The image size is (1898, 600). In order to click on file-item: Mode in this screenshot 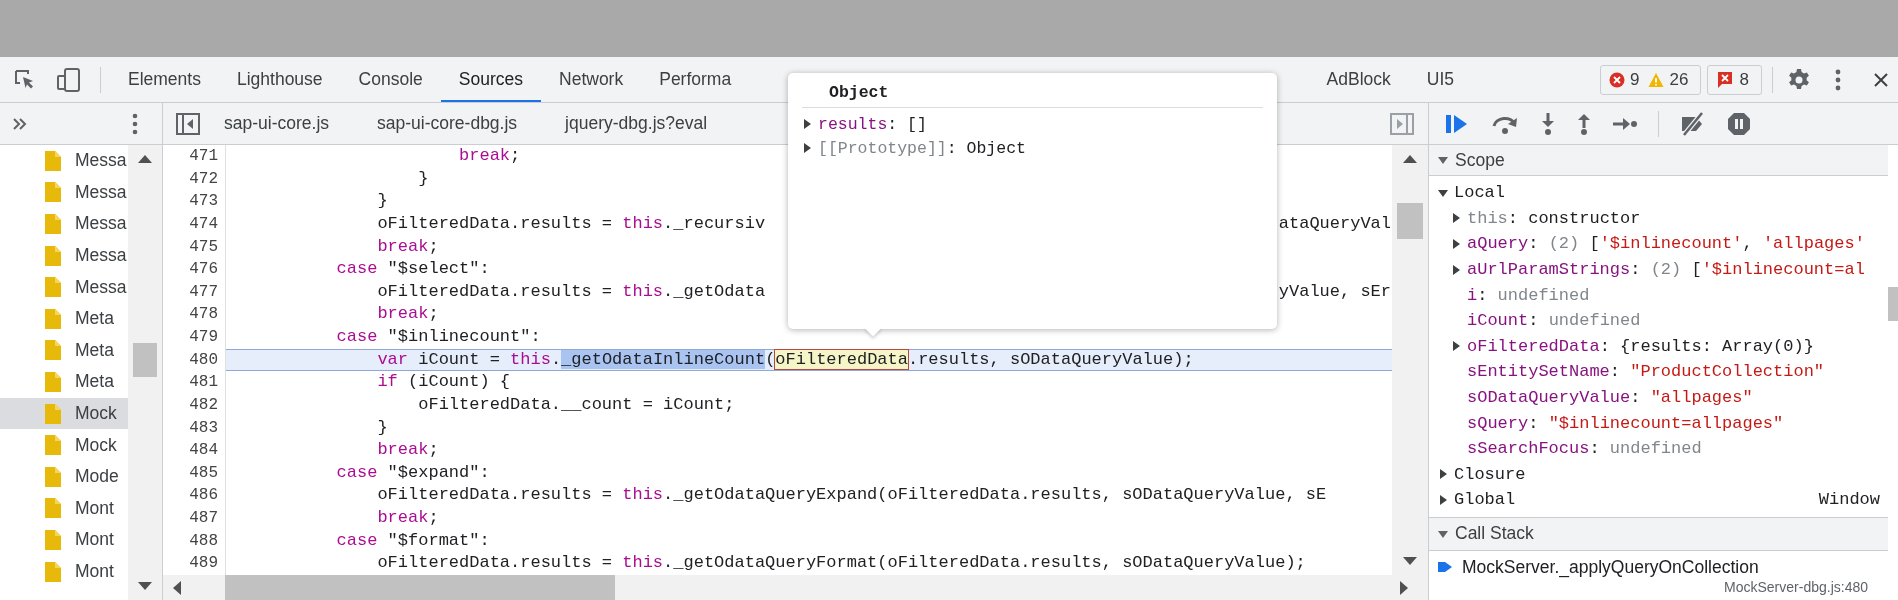, I will do `click(64, 476)`.